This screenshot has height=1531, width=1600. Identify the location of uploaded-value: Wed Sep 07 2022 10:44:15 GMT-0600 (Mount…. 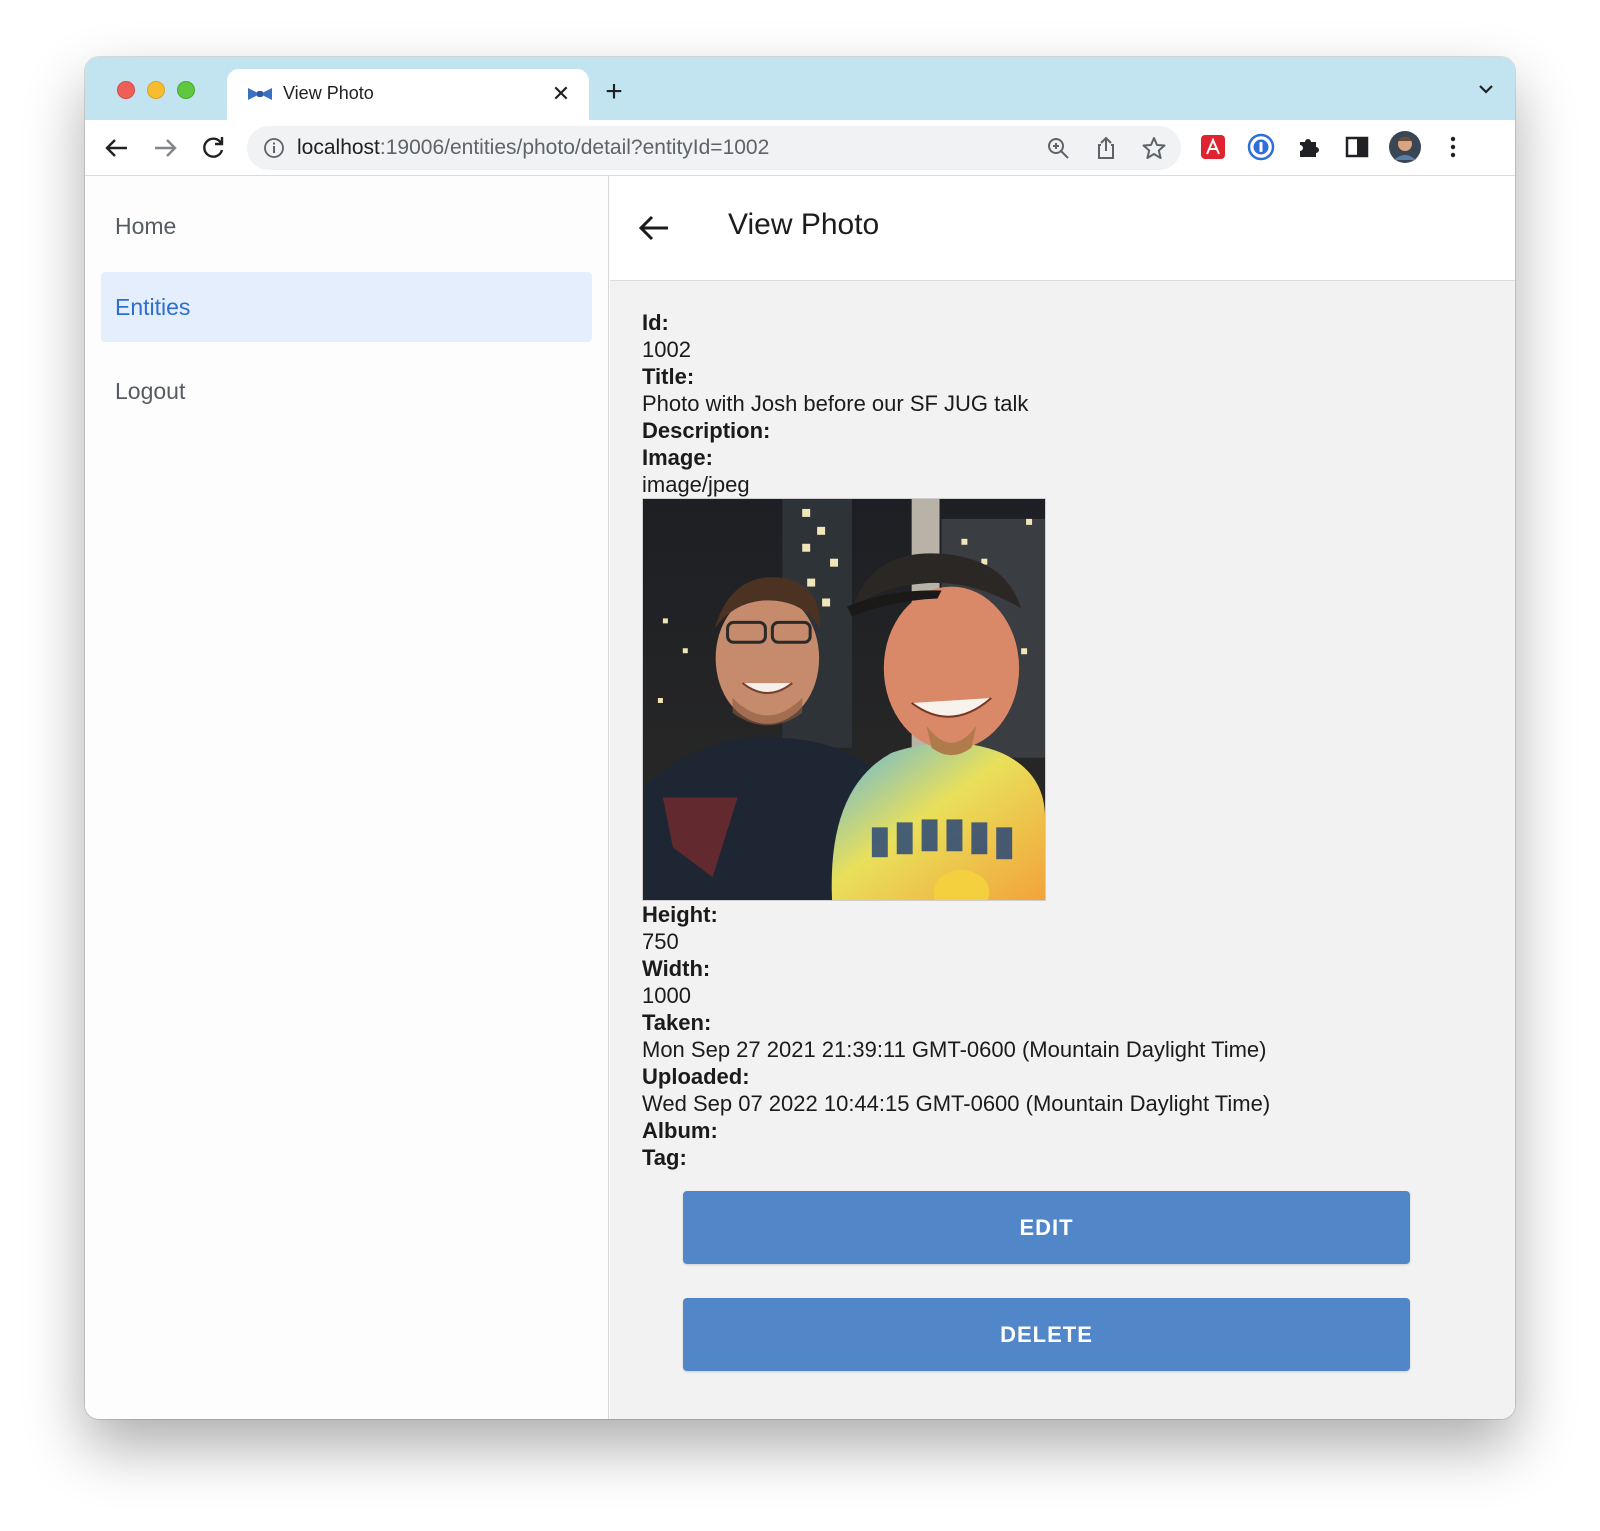
(956, 1103).